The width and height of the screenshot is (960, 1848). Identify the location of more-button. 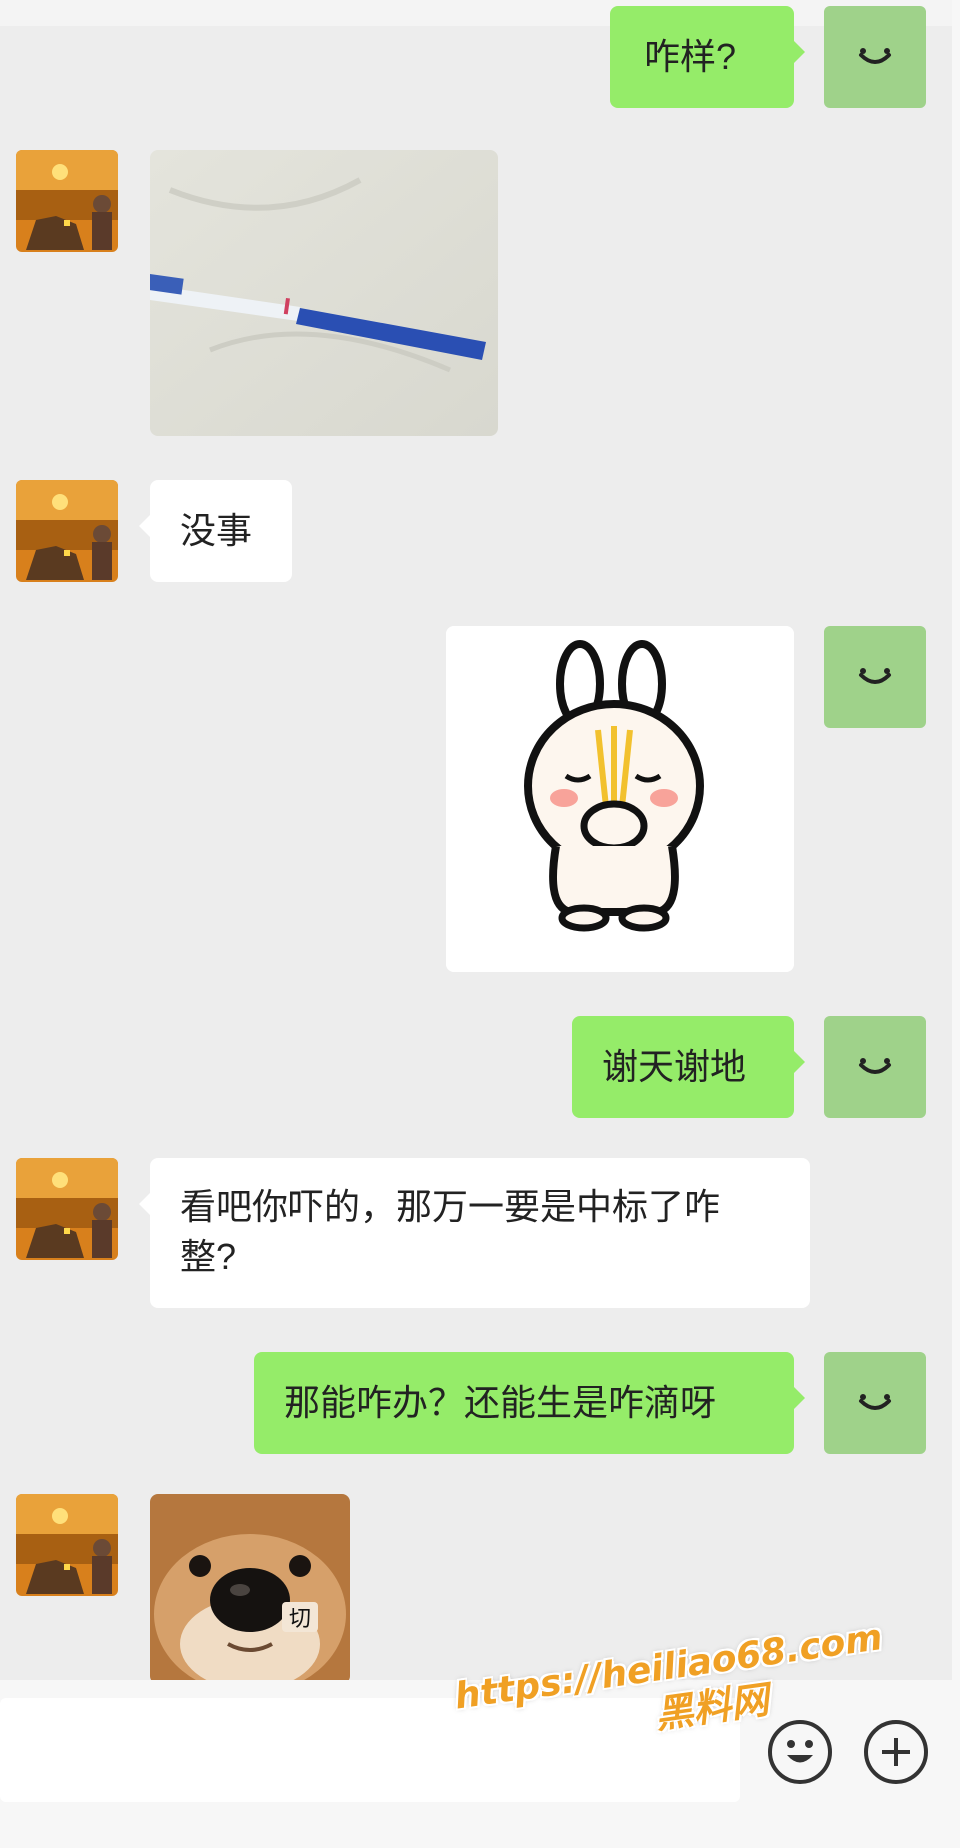
(896, 1752).